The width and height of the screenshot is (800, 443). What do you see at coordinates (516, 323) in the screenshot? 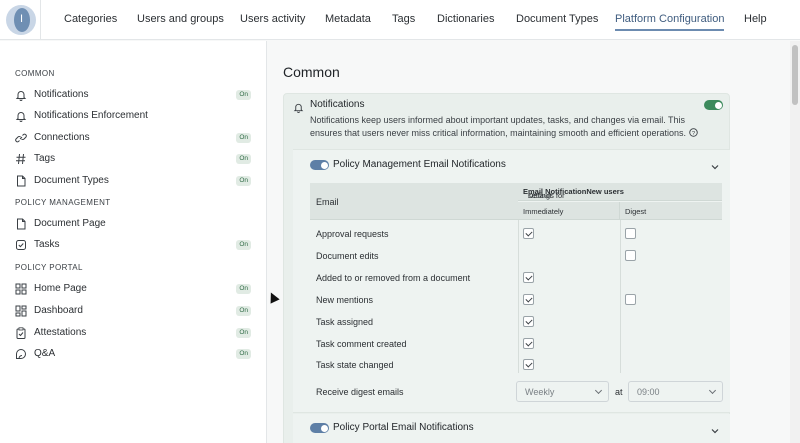
I see `table-row: Task assigned` at bounding box center [516, 323].